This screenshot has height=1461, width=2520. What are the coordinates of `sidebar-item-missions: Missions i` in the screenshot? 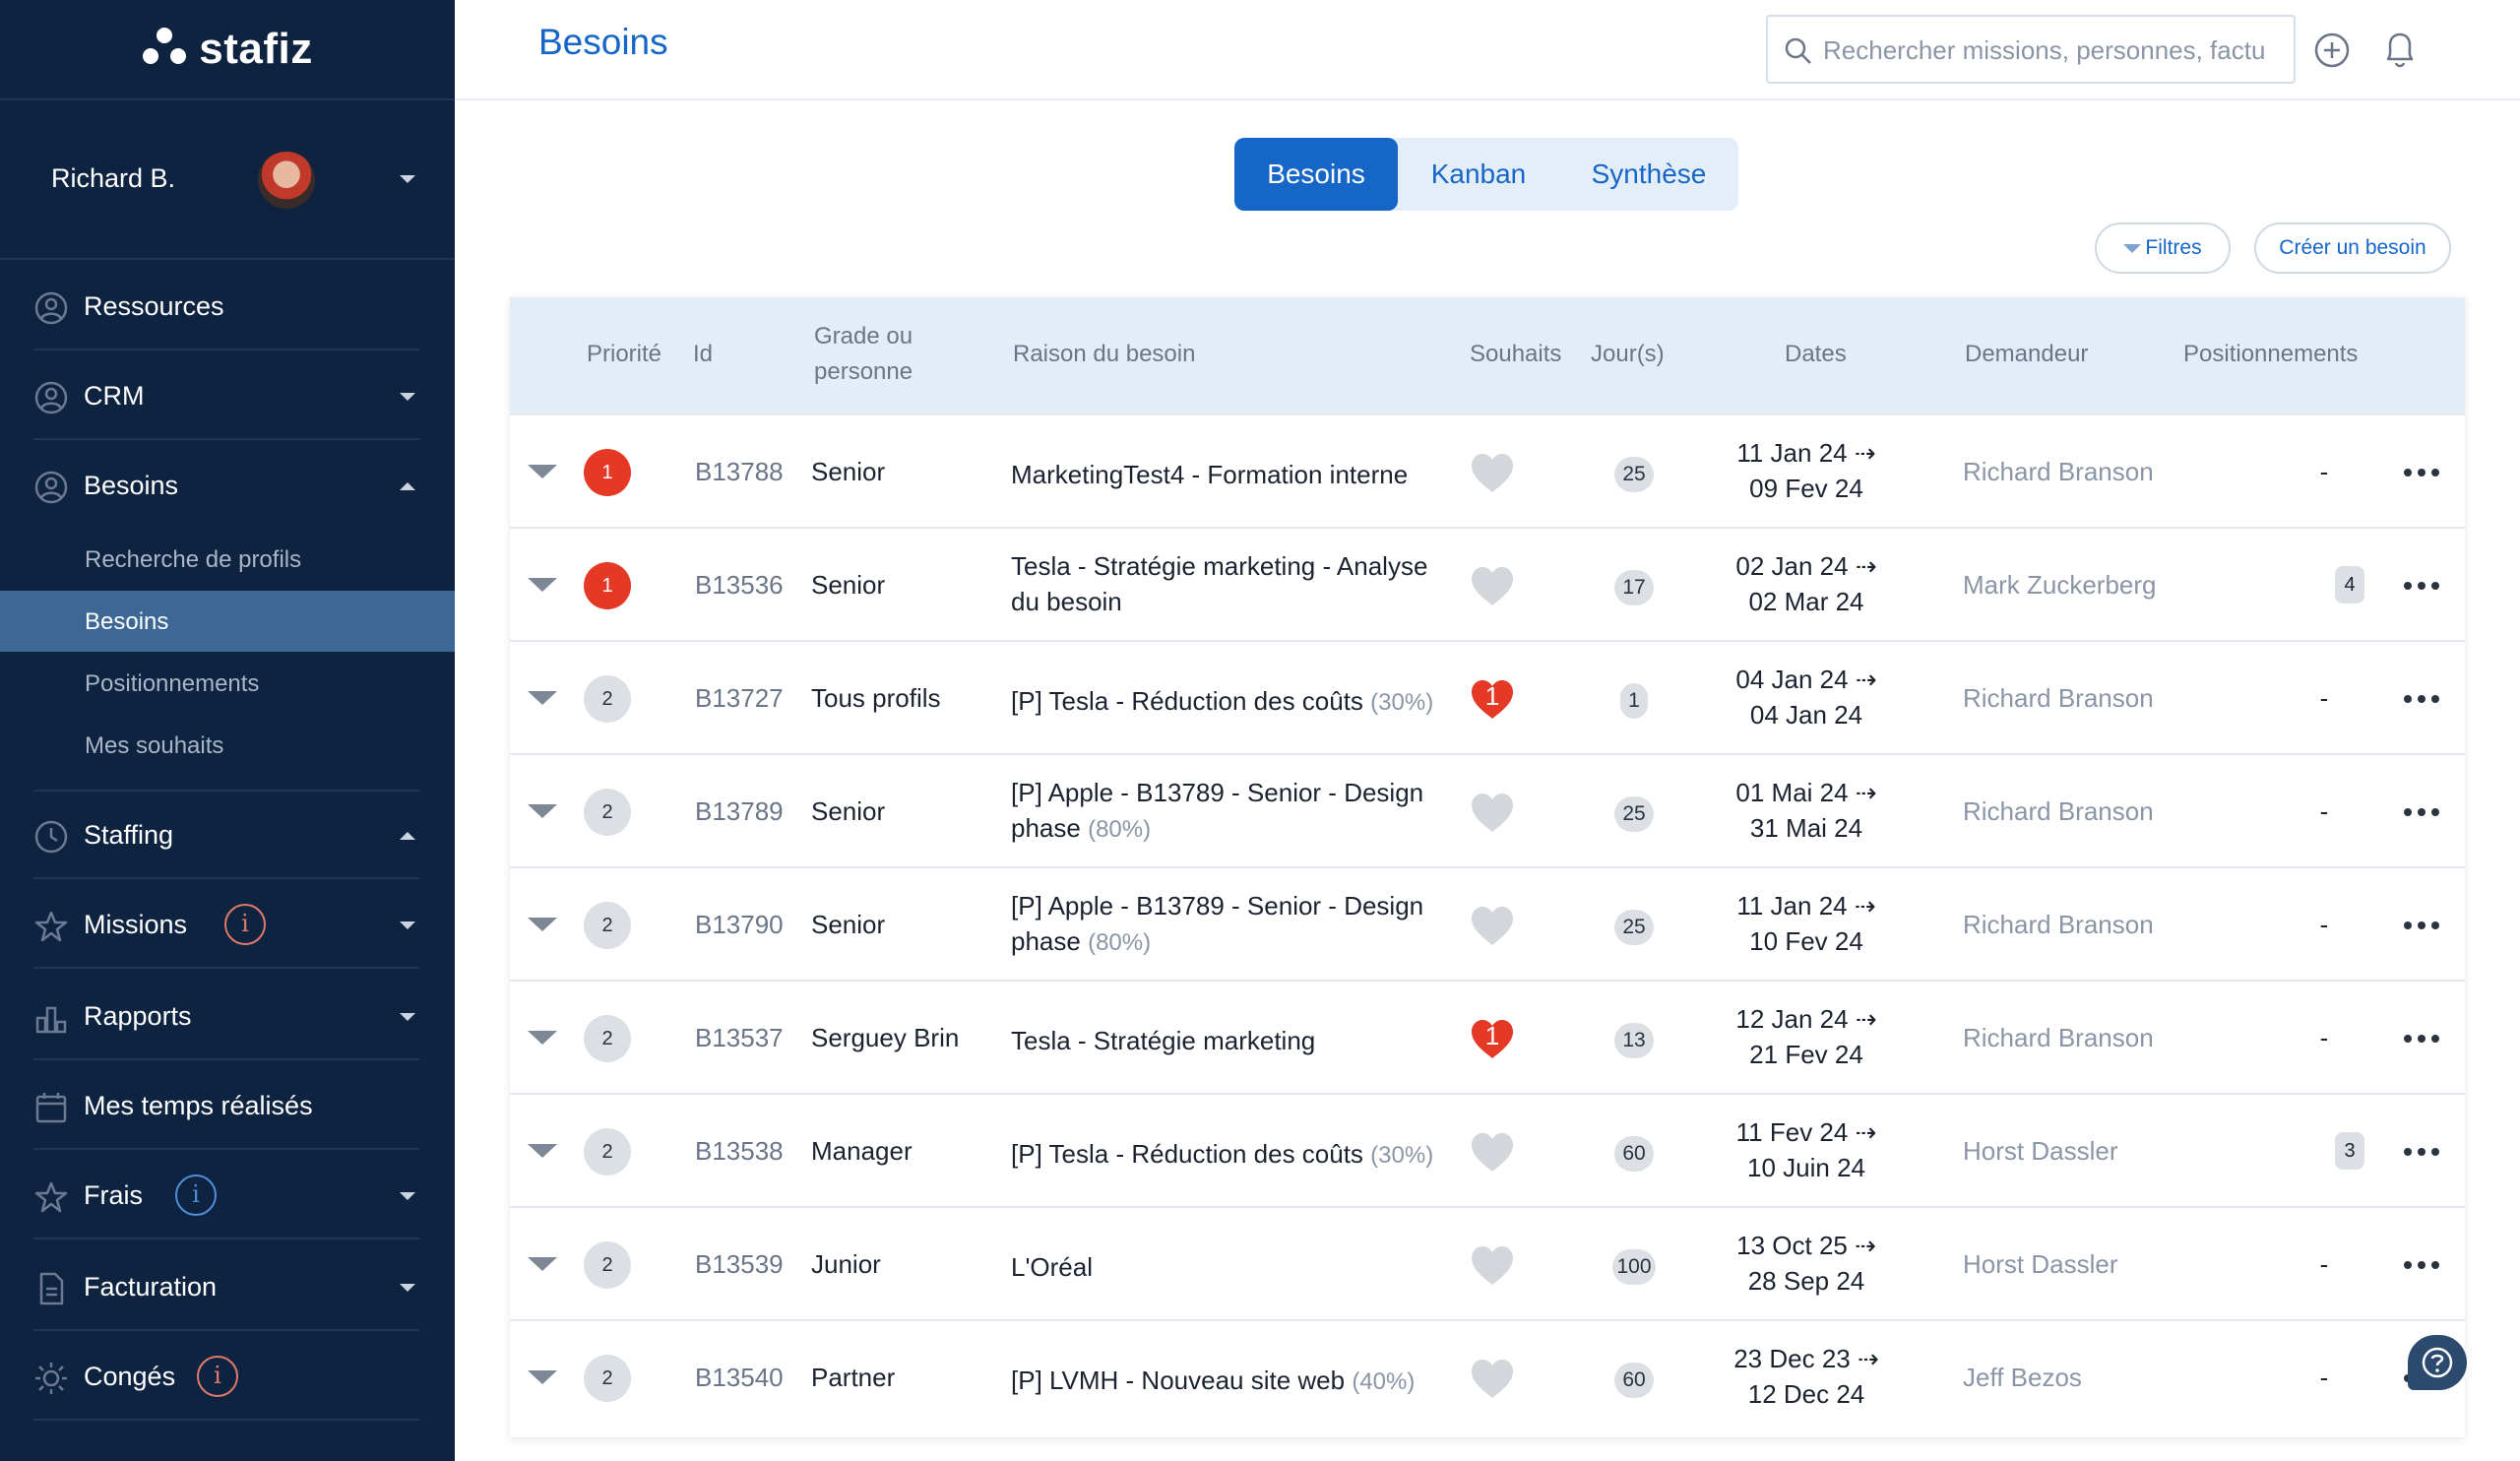 It's located at (227, 924).